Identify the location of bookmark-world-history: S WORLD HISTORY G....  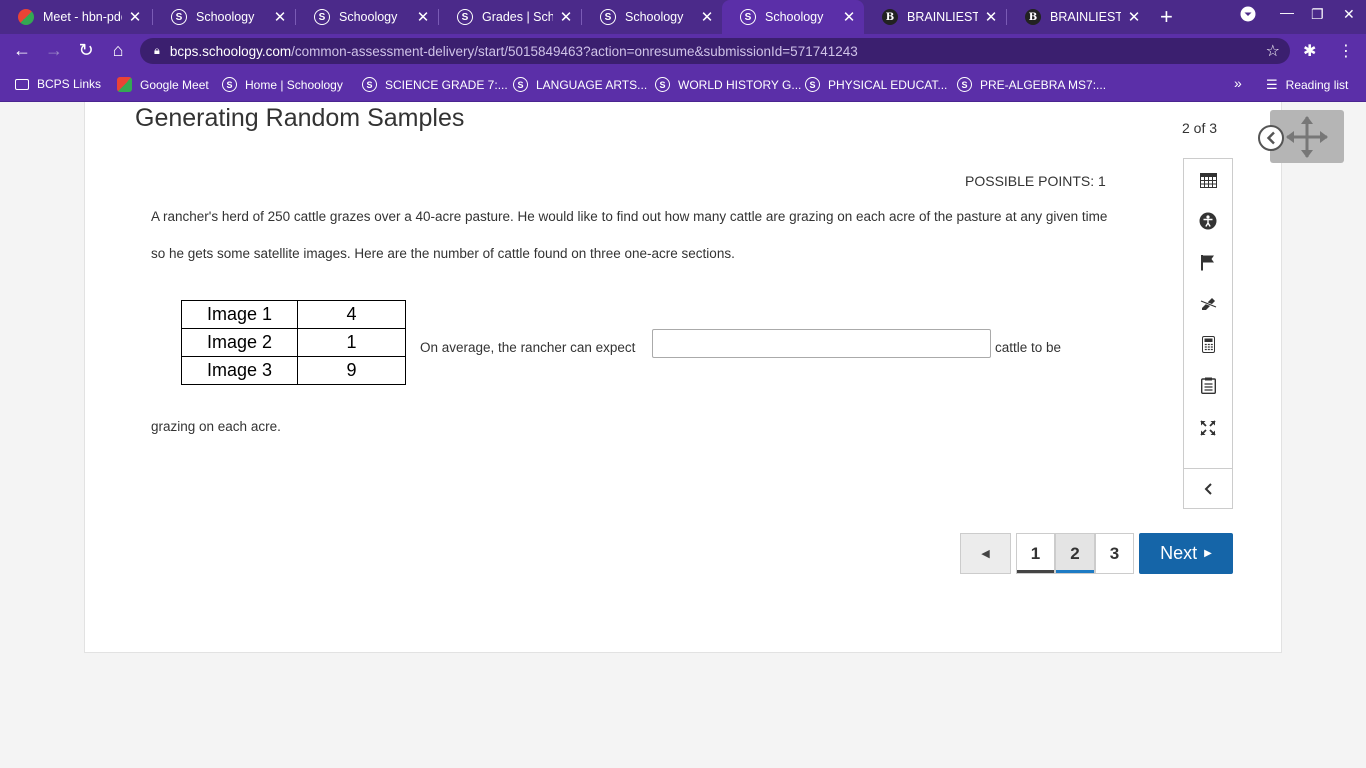
(728, 84).